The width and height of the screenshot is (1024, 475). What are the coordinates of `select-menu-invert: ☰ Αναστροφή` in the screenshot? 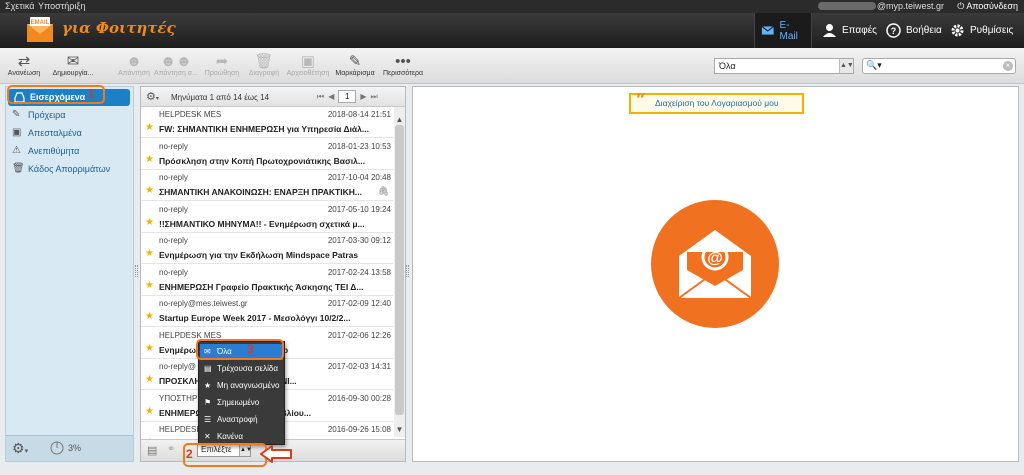 It's located at (241, 420).